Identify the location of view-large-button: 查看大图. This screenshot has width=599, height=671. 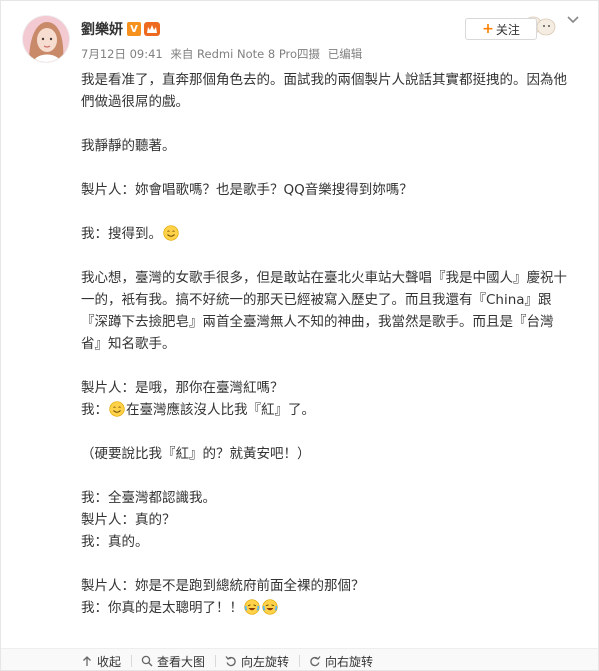
(173, 661).